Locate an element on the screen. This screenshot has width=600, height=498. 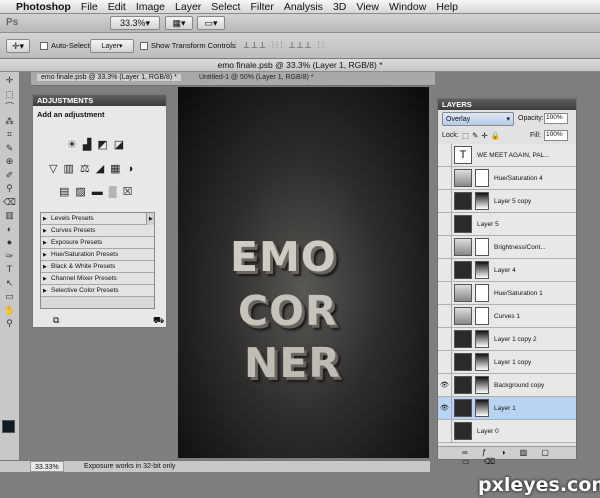
foreground-color-swatch is located at coordinates (8, 426).